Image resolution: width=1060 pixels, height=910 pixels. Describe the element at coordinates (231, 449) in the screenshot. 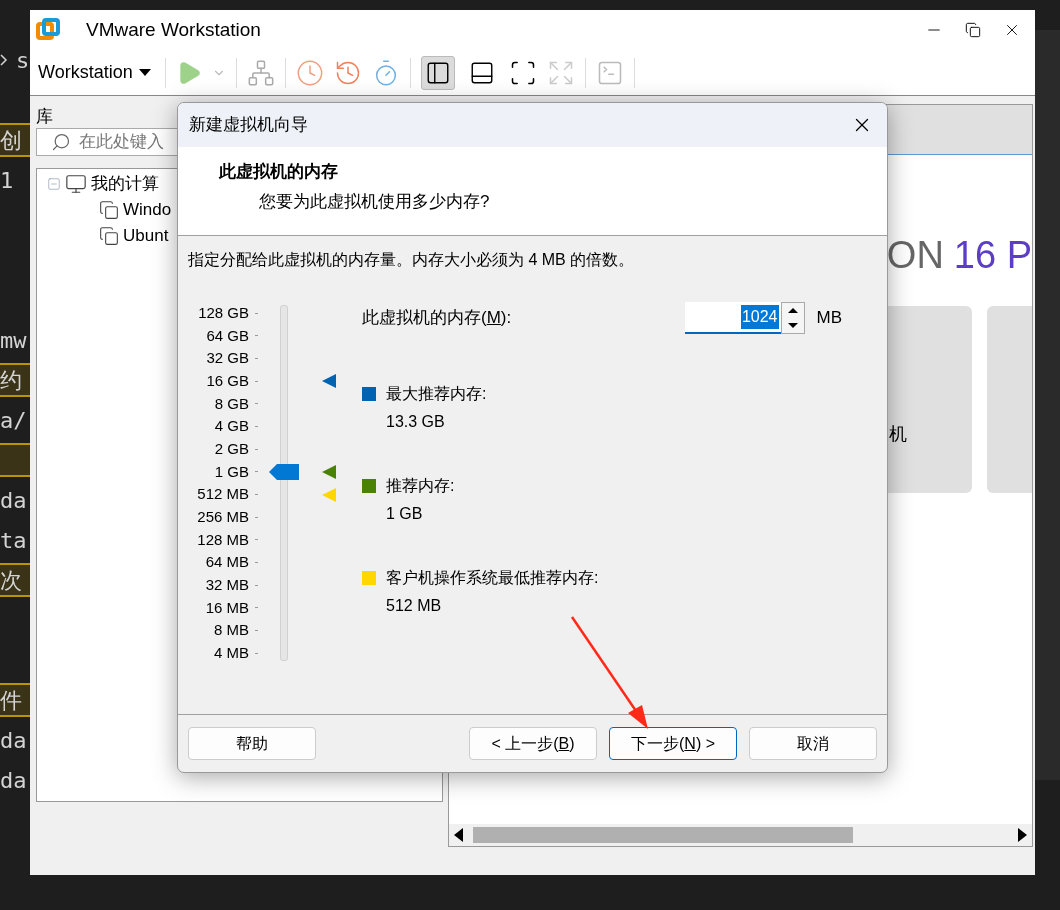

I see `scale-label: 2 GB` at that location.